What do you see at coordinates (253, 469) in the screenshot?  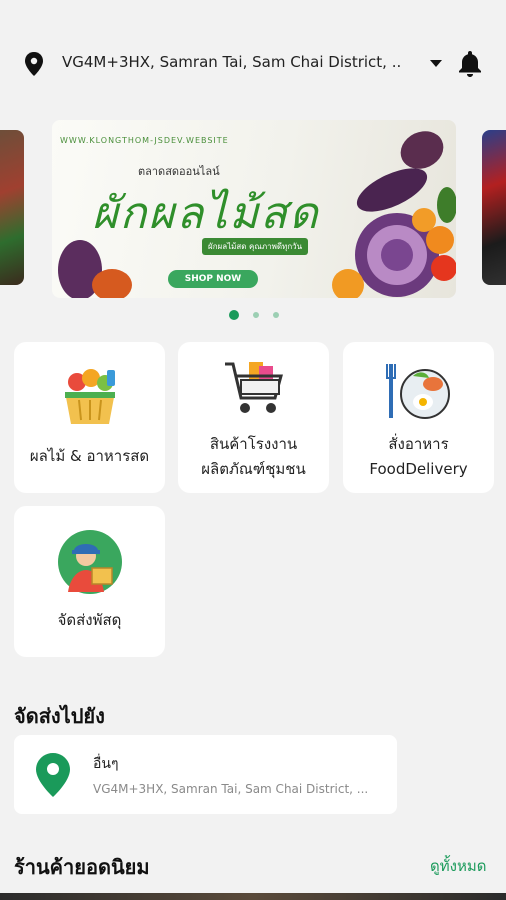 I see `category-label-line2: ผลิตภัณฑ์ชุมชน` at bounding box center [253, 469].